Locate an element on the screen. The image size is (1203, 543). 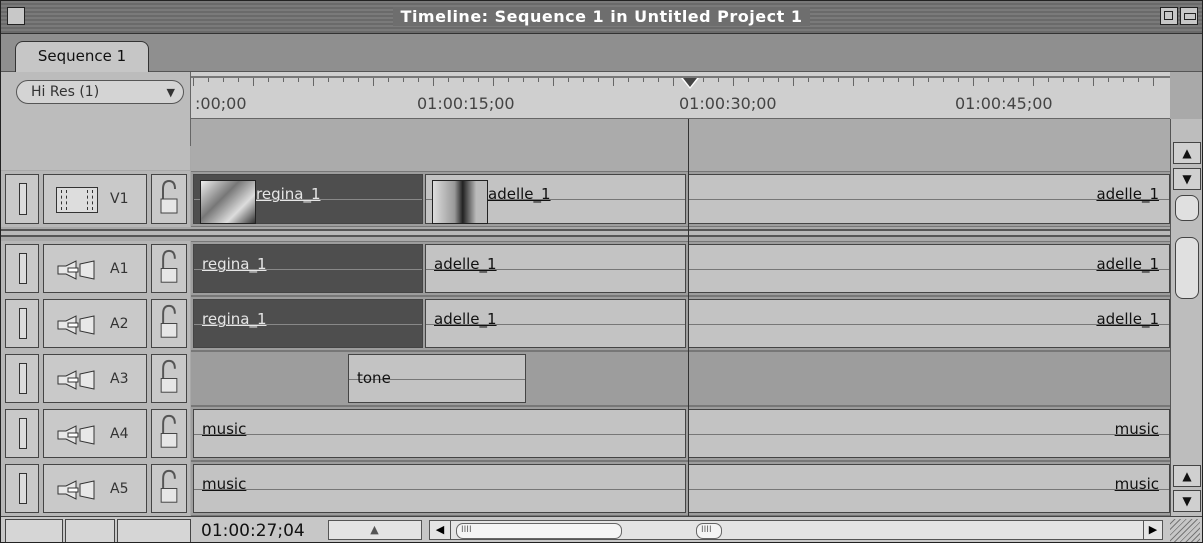
scroll-down-arrow-icon: ▼ is located at coordinates (1187, 179).